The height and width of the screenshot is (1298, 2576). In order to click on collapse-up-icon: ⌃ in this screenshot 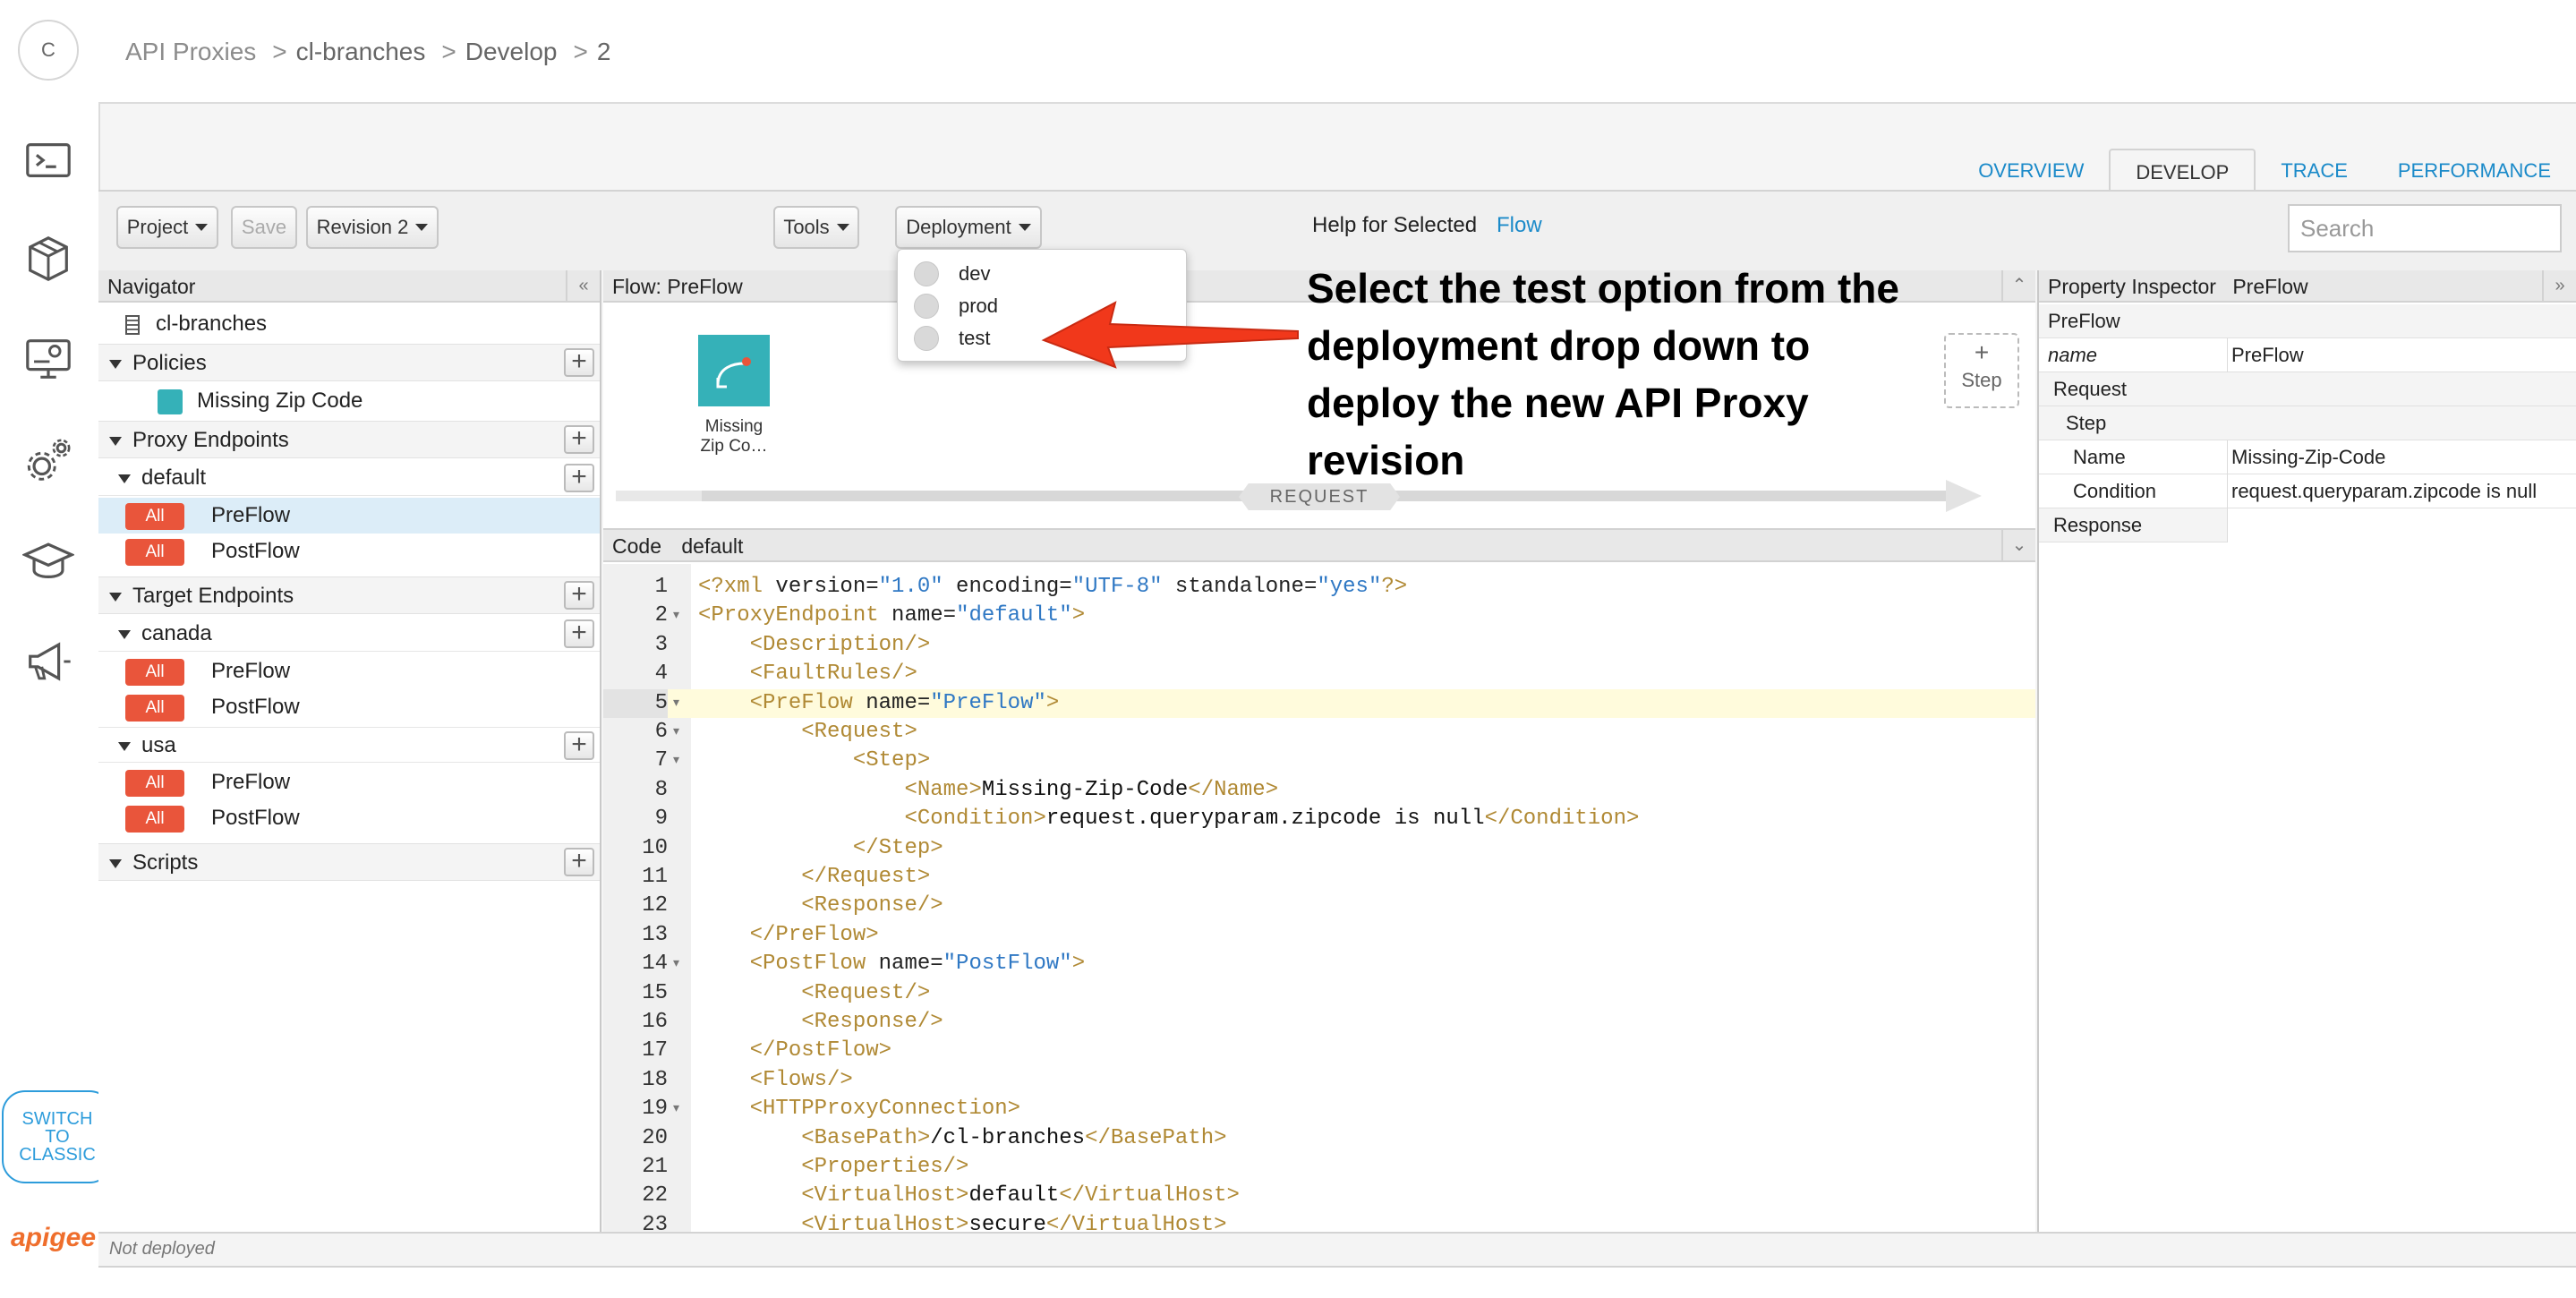, I will do `click(2018, 285)`.